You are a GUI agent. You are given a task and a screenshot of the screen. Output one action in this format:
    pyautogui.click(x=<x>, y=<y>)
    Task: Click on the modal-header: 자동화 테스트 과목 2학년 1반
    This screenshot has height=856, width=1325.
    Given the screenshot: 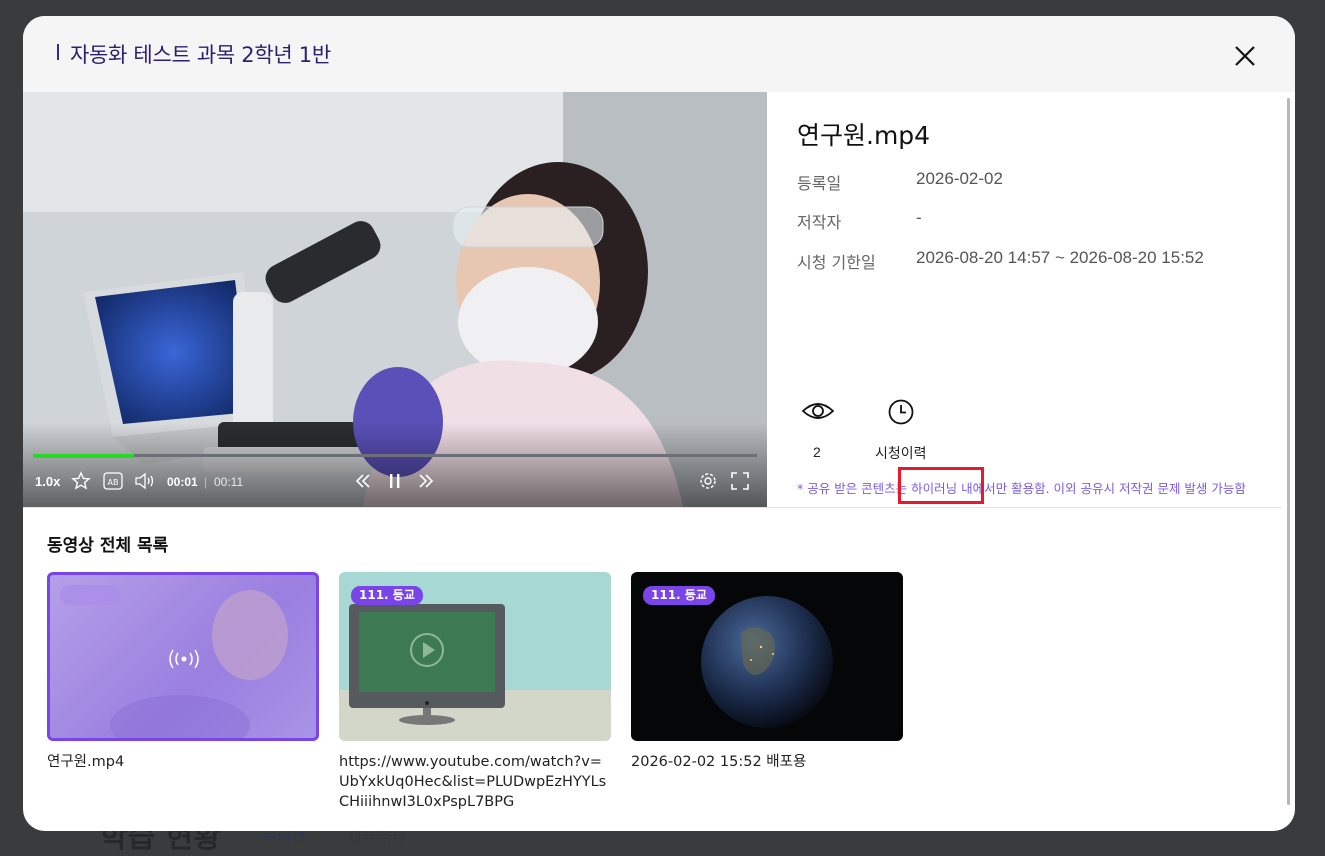 What is the action you would take?
    pyautogui.click(x=659, y=54)
    